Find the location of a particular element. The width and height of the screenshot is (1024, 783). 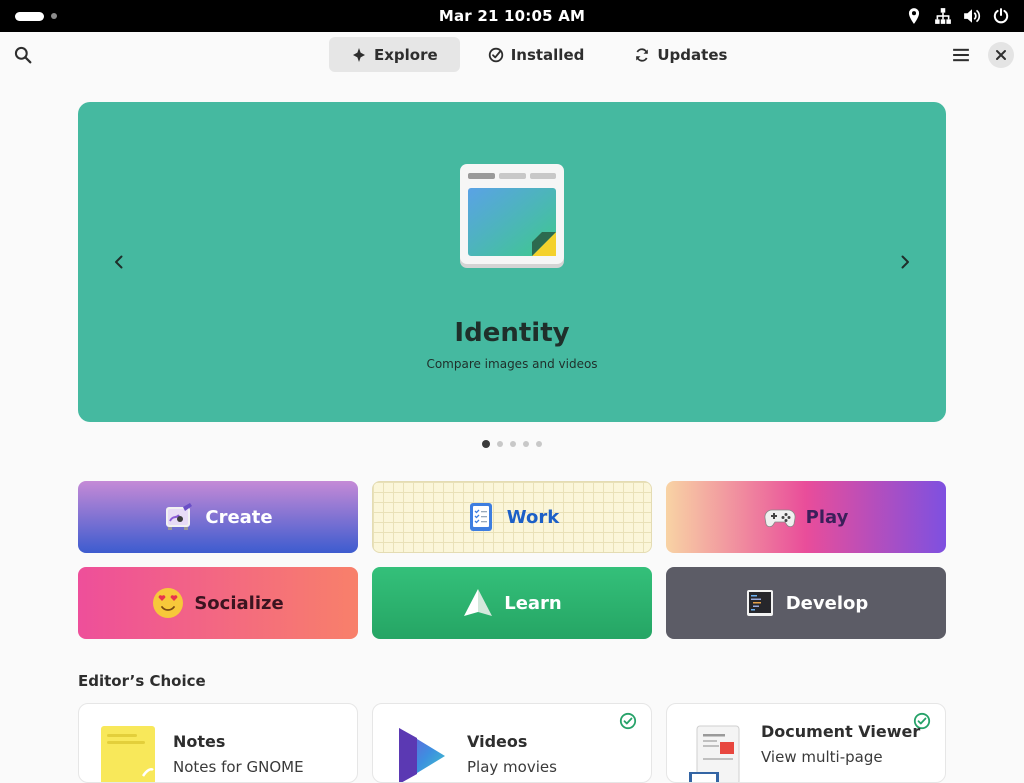

app-card-document-viewer-title: Document Viewer is located at coordinates (841, 731).